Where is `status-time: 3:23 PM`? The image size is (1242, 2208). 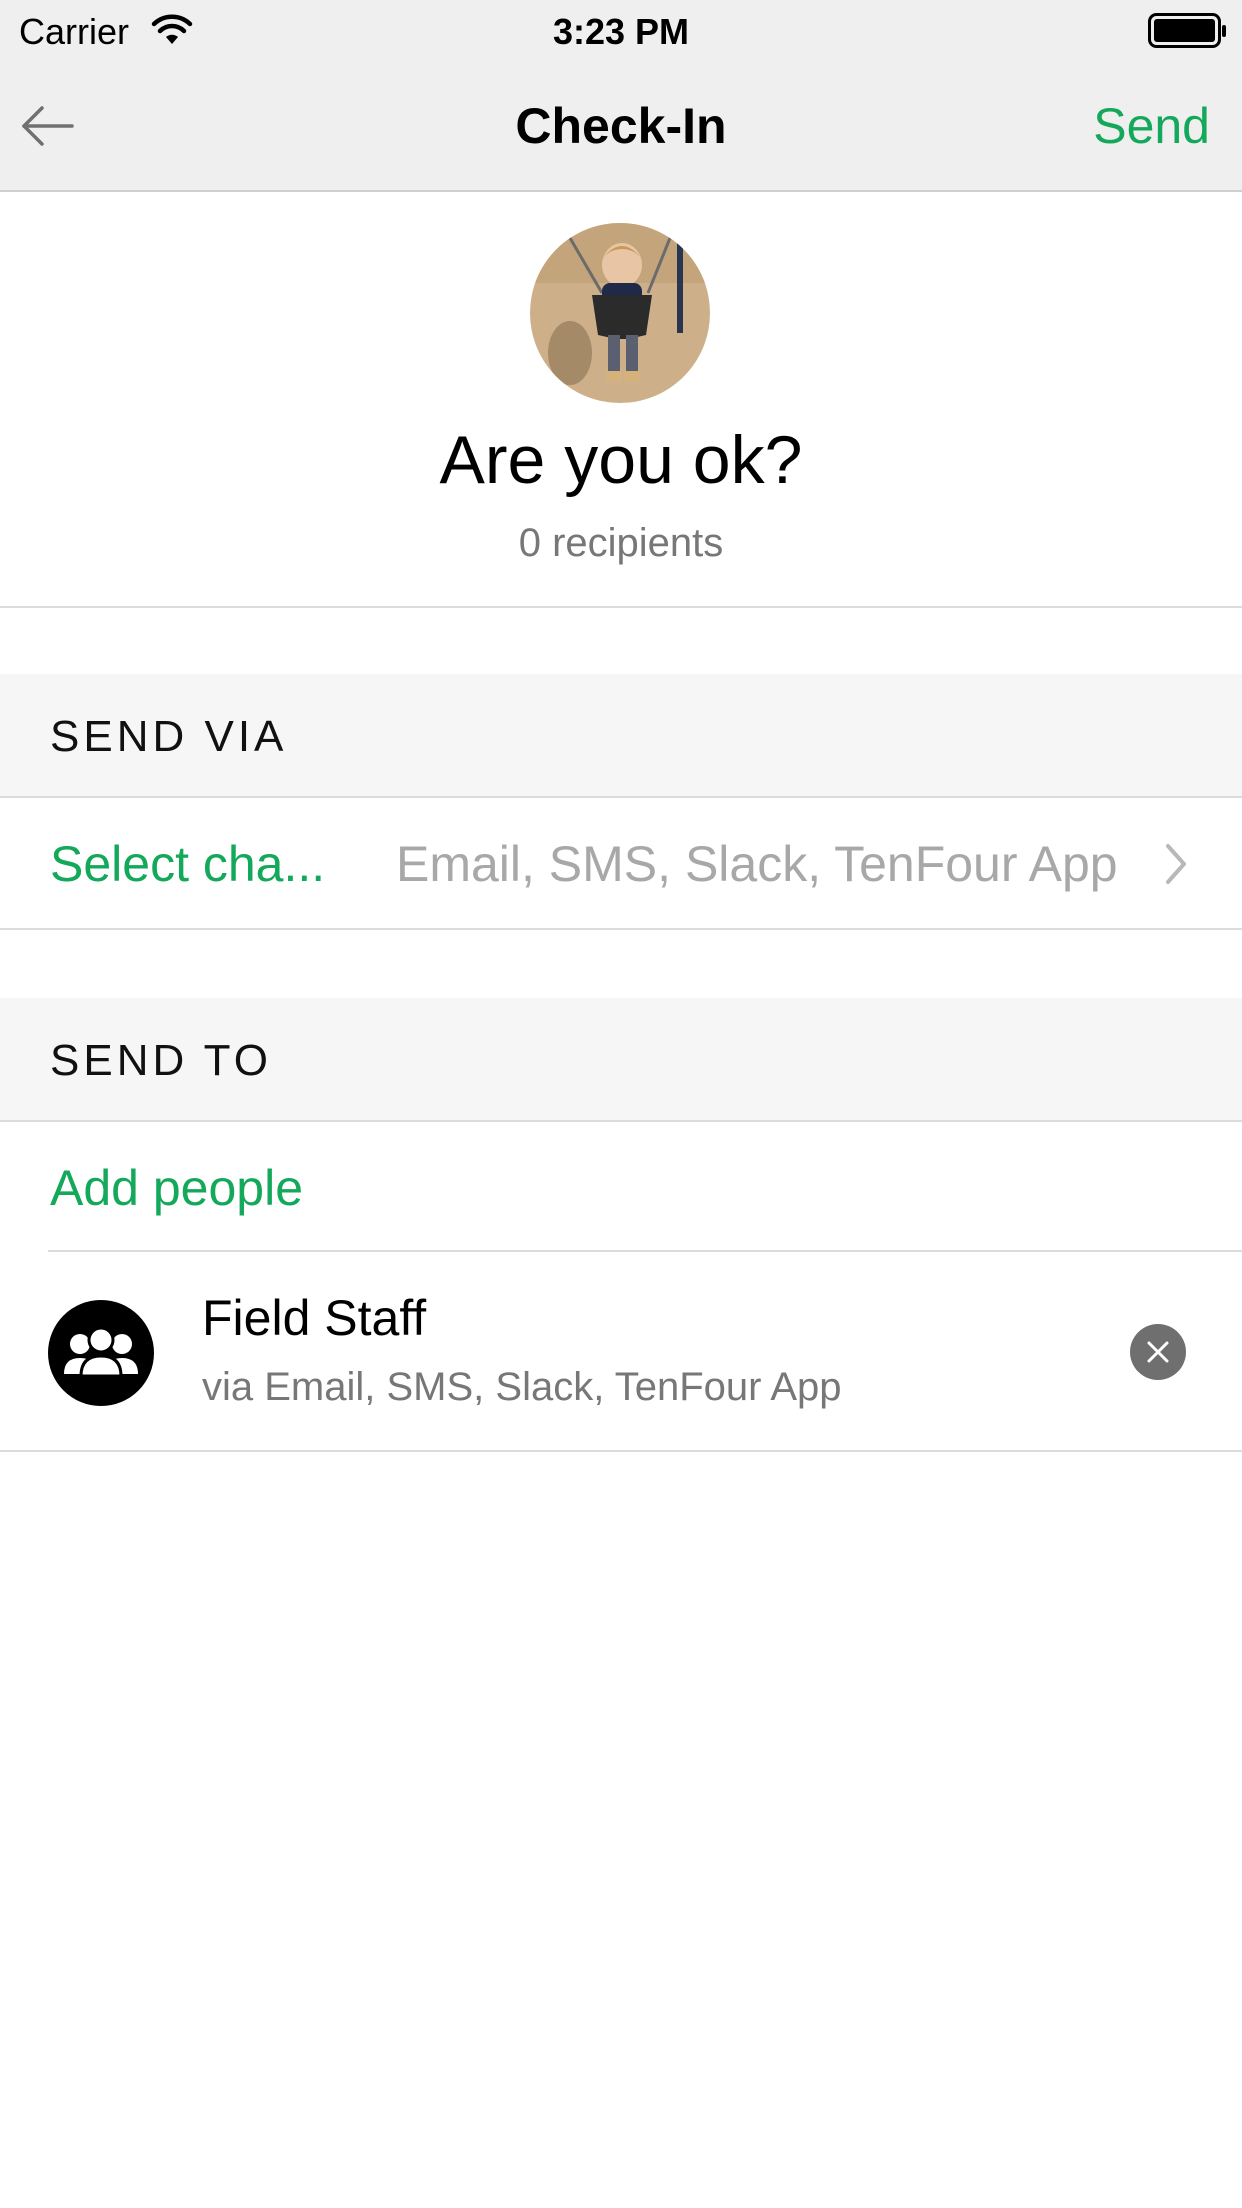 status-time: 3:23 PM is located at coordinates (621, 31).